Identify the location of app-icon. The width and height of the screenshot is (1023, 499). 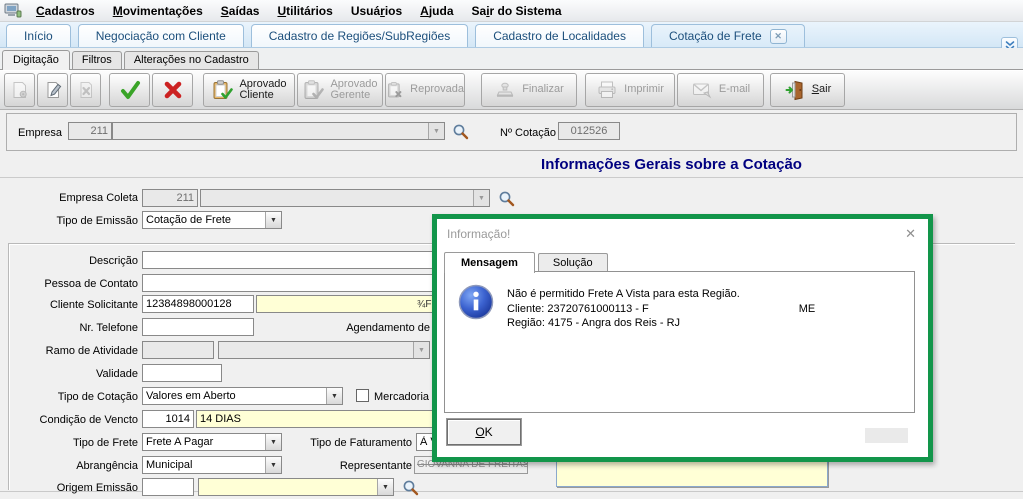
(13, 10).